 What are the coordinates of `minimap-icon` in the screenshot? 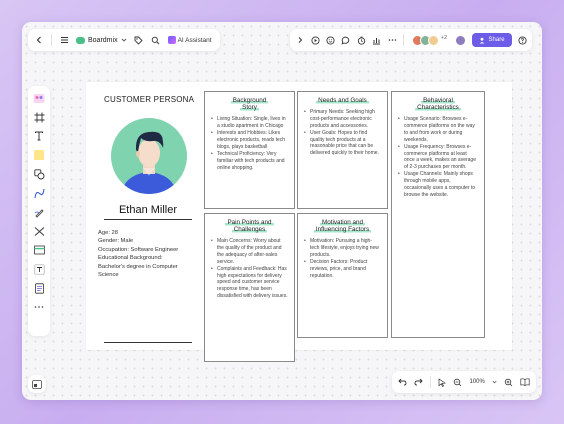 It's located at (37, 384).